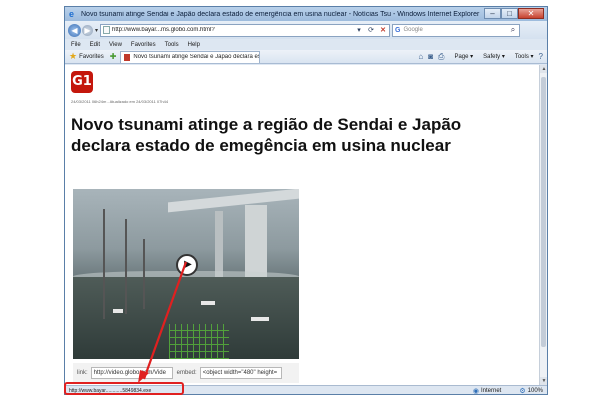 This screenshot has width=610, height=400. I want to click on menu-view: View, so click(115, 45).